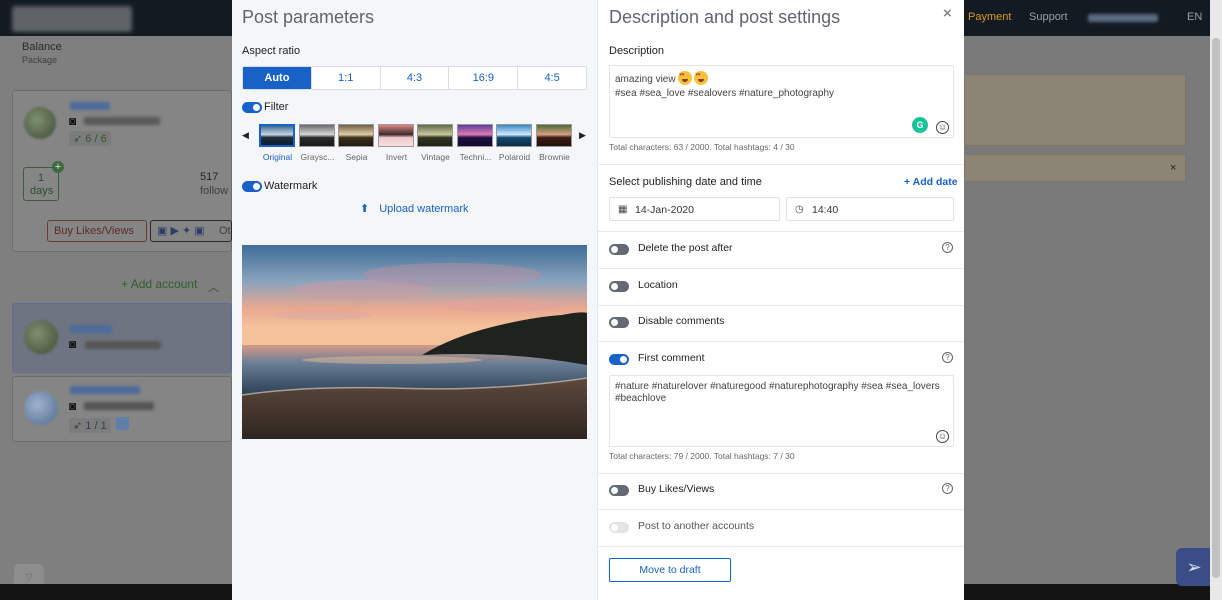  Describe the element at coordinates (90, 138) in the screenshot. I see `posts-badge: ➶ 6 / 6` at that location.